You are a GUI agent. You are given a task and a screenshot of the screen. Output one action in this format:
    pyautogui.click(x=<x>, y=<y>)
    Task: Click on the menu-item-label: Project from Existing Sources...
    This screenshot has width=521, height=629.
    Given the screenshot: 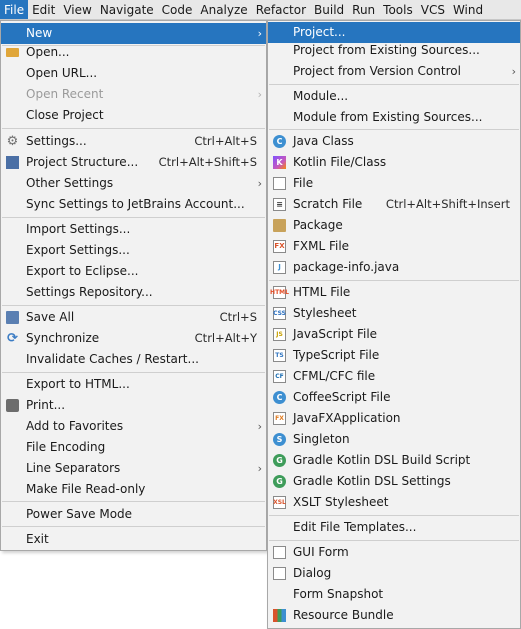 What is the action you would take?
    pyautogui.click(x=386, y=50)
    